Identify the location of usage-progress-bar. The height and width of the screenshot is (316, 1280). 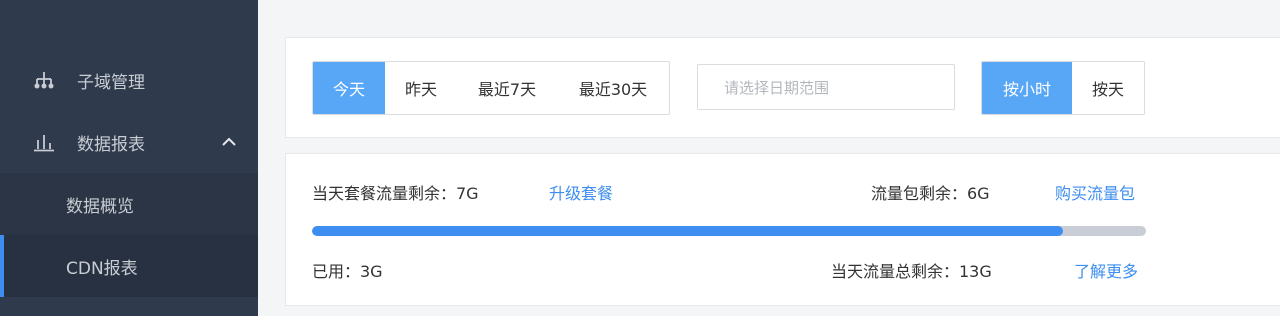
(729, 231).